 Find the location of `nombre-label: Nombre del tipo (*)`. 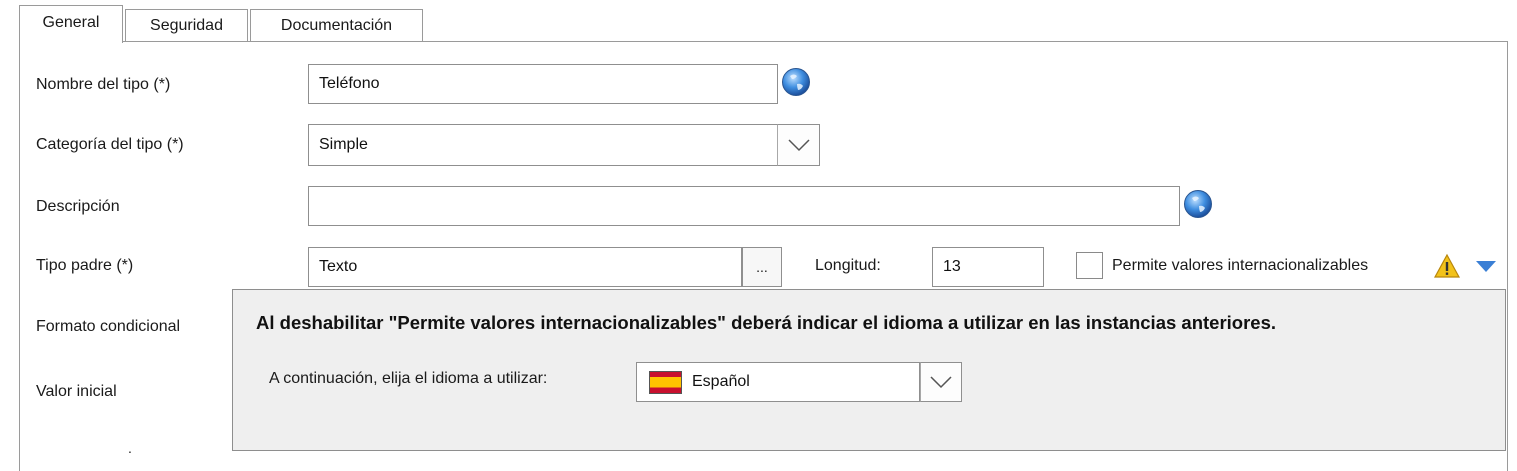

nombre-label: Nombre del tipo (*) is located at coordinates (103, 84).